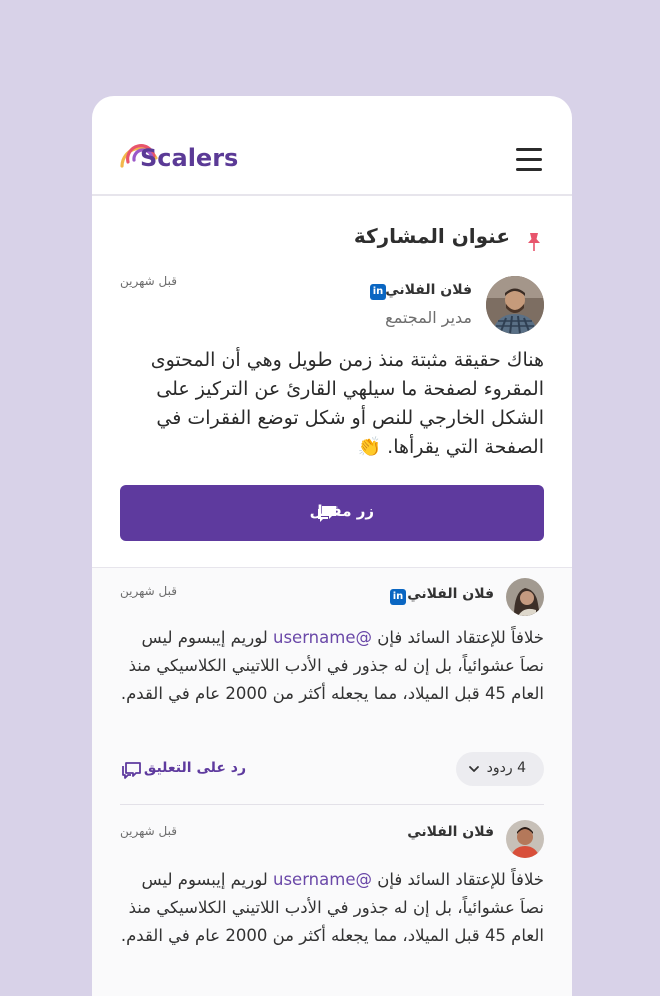 Image resolution: width=660 pixels, height=996 pixels. I want to click on logo-text: Scalers, so click(189, 158).